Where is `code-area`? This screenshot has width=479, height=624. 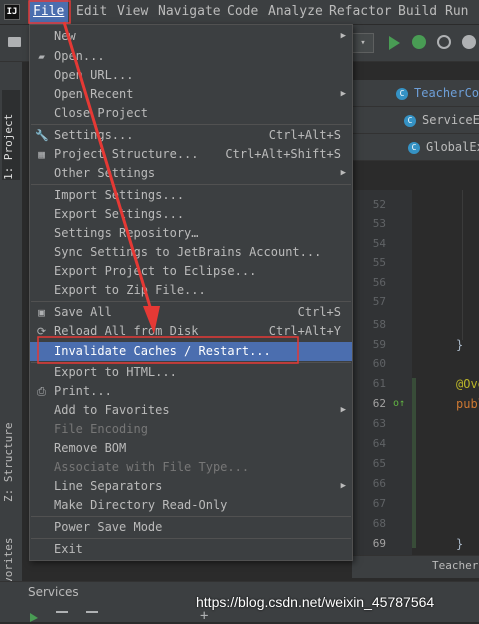 code-area is located at coordinates (454, 372).